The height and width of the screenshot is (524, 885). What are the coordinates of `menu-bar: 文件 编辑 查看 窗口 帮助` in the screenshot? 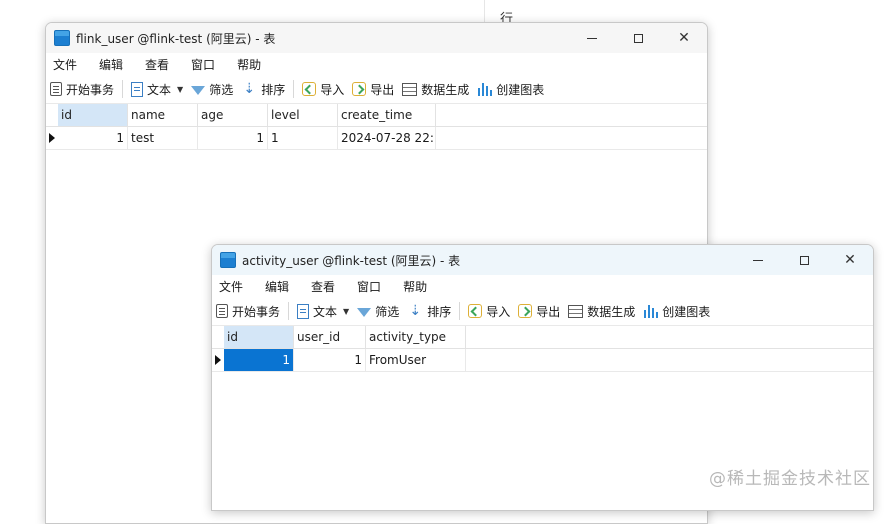 It's located at (376, 64).